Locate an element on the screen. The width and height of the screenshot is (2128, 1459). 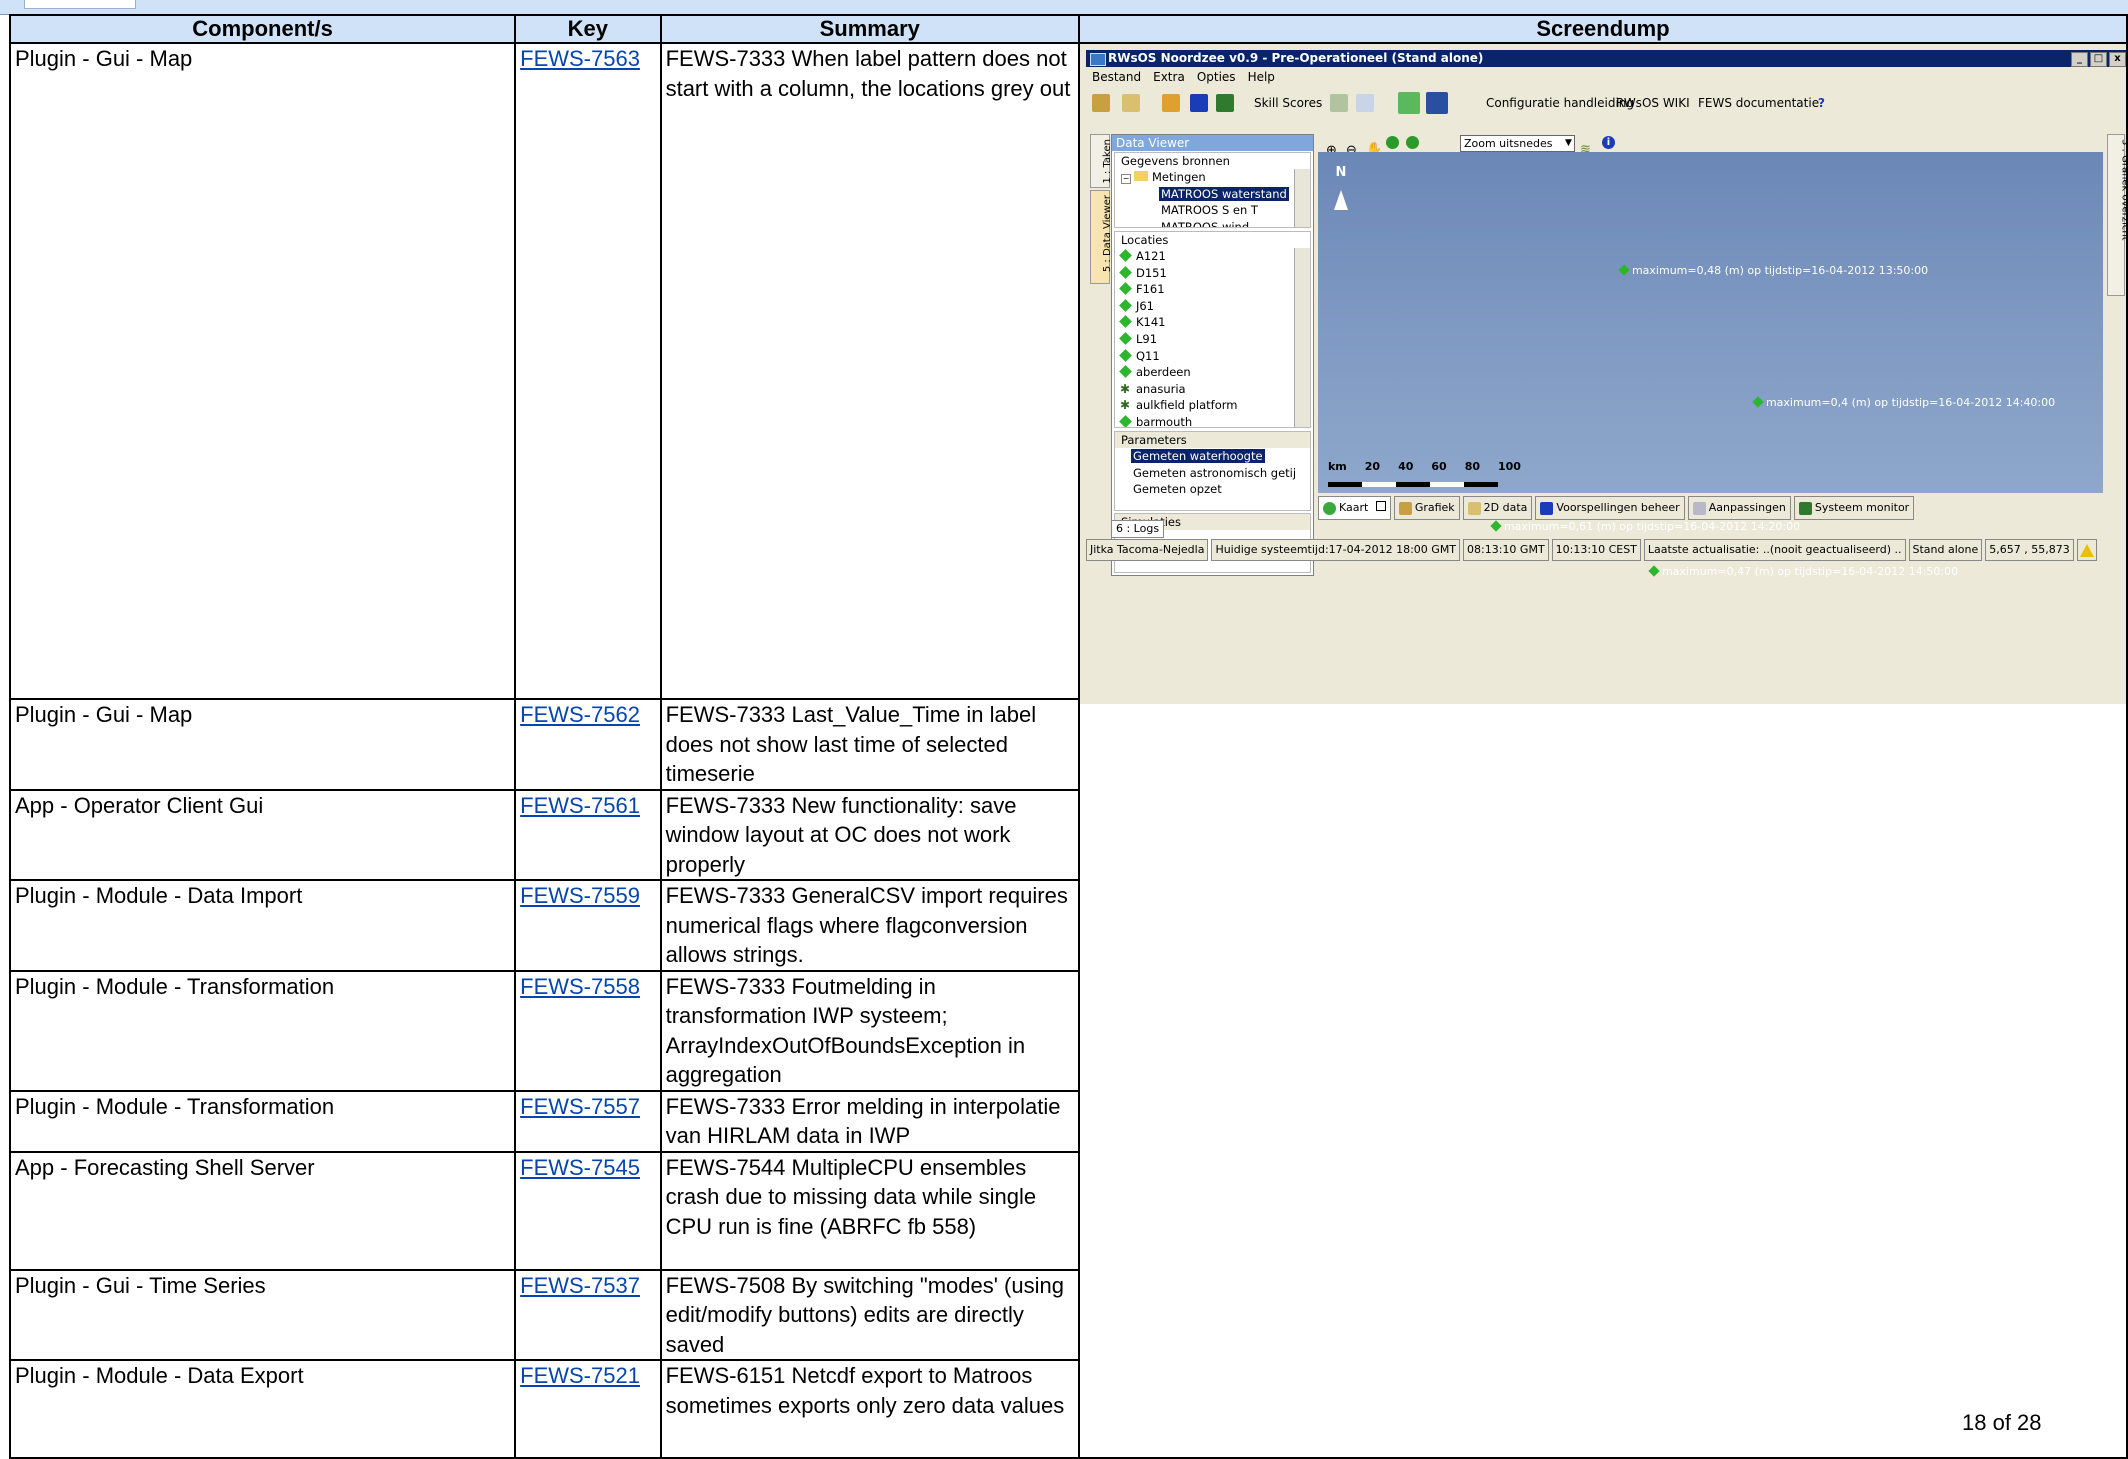
locations-scrollbar is located at coordinates (1301, 337).